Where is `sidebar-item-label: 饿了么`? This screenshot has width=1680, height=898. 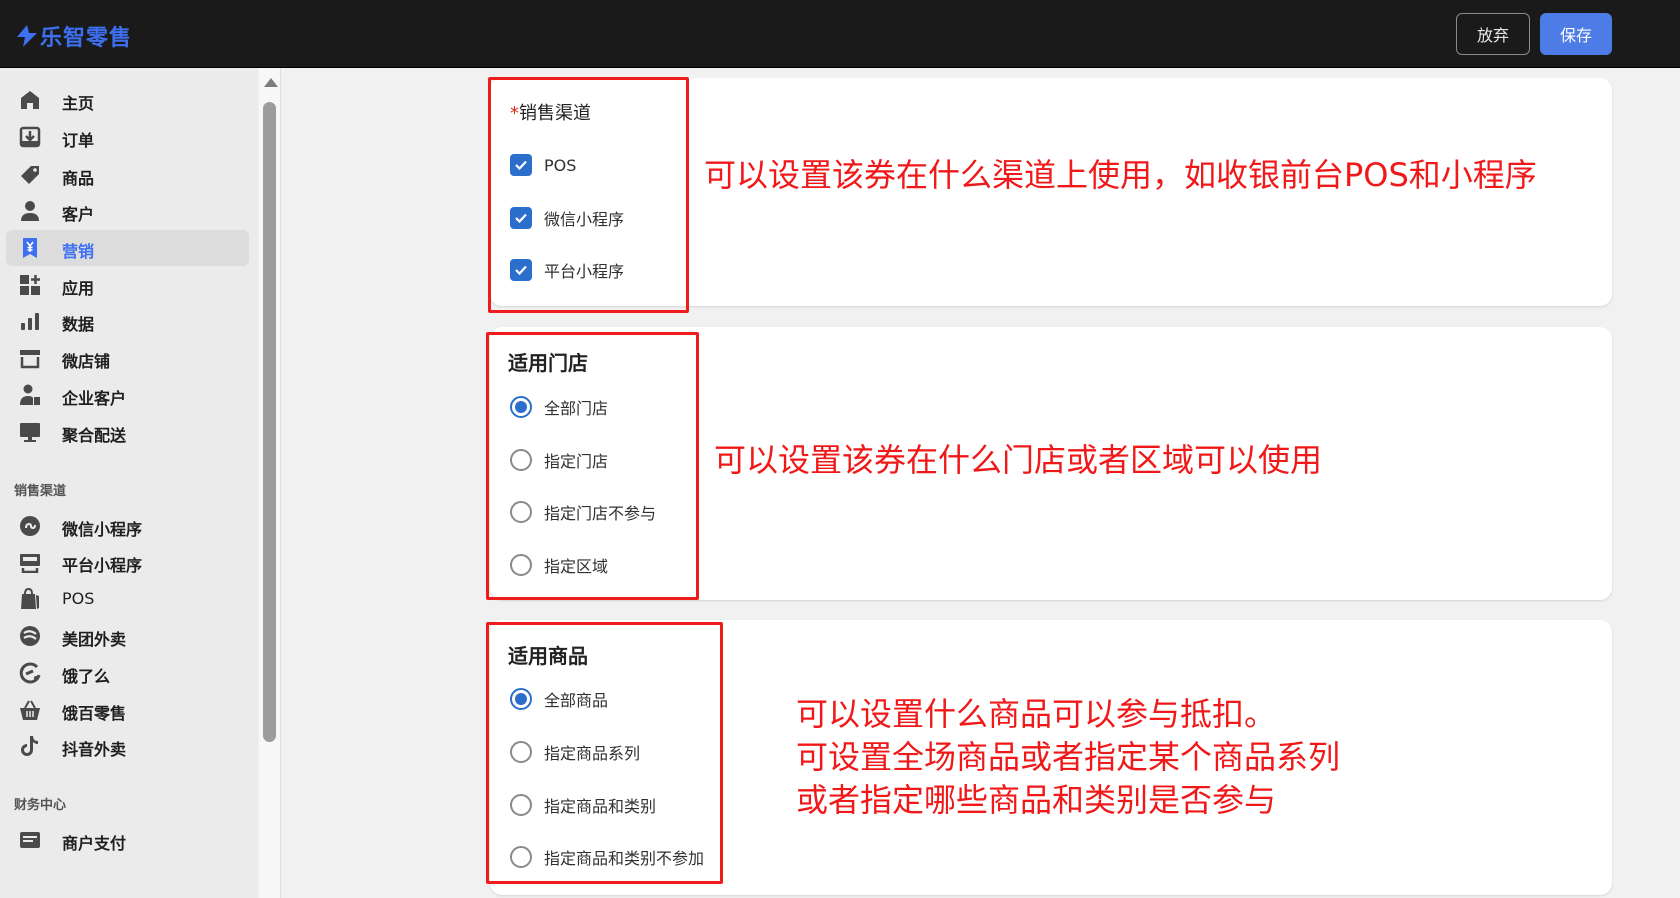 sidebar-item-label: 饿了么 is located at coordinates (86, 676).